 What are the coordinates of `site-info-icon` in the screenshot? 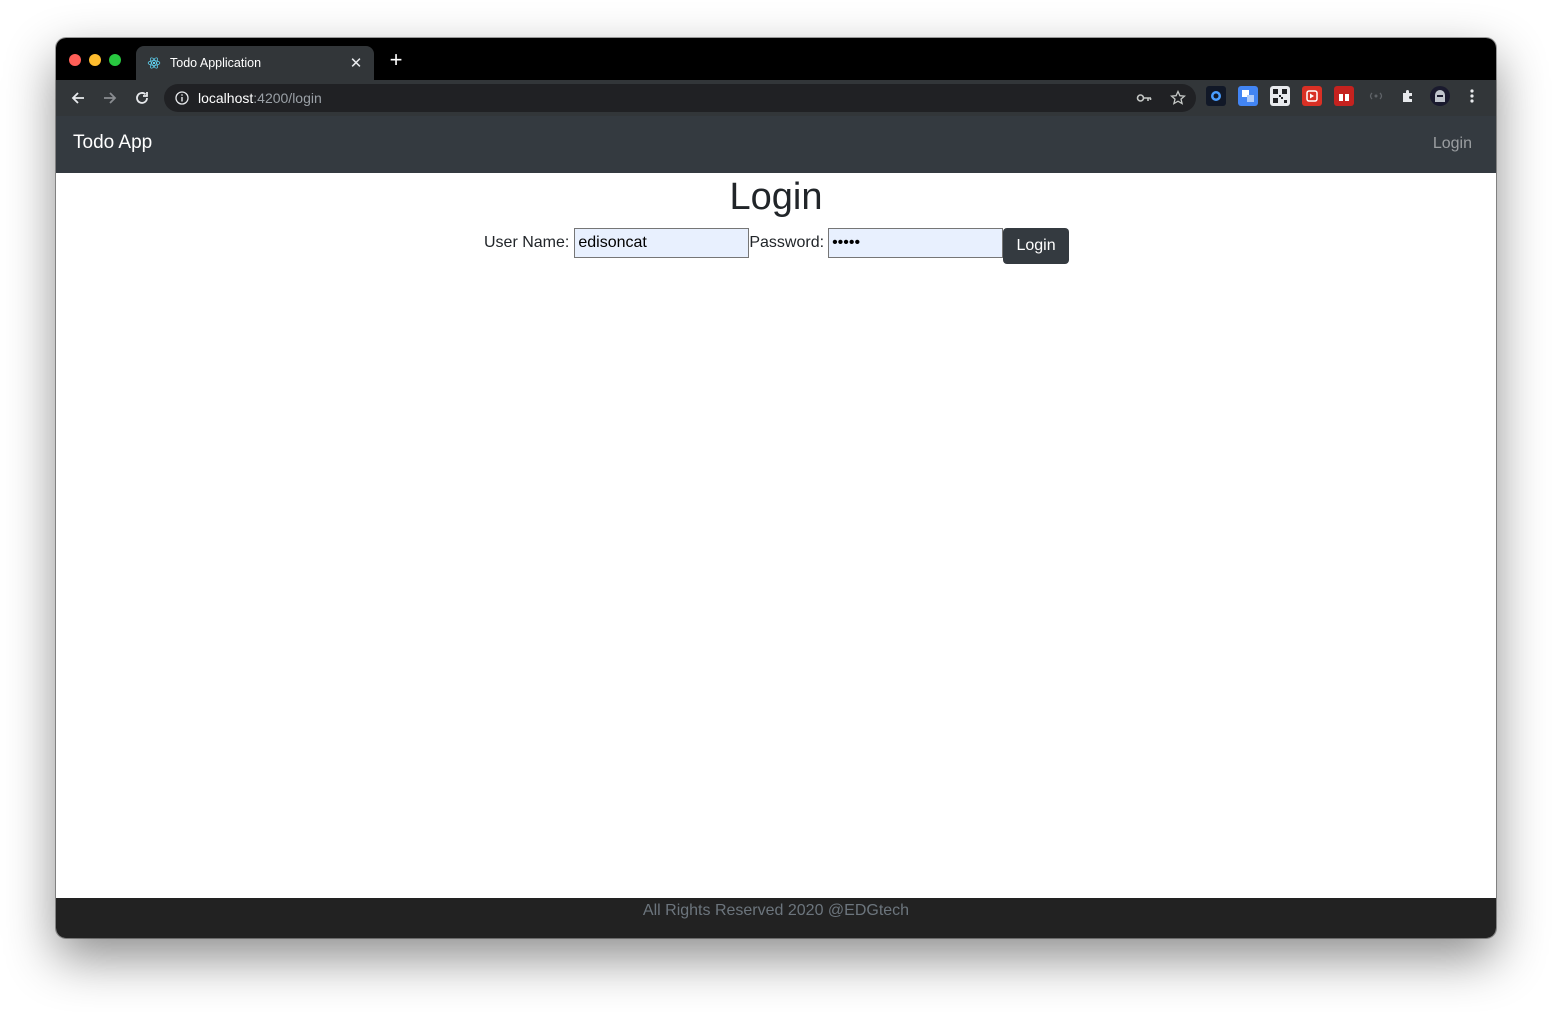 It's located at (182, 98).